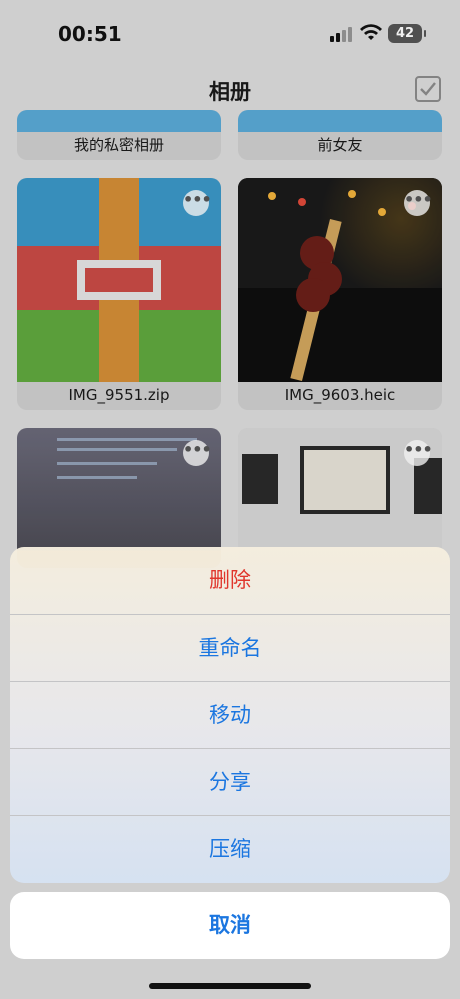  What do you see at coordinates (230, 580) in the screenshot?
I see `delete-action: 删除` at bounding box center [230, 580].